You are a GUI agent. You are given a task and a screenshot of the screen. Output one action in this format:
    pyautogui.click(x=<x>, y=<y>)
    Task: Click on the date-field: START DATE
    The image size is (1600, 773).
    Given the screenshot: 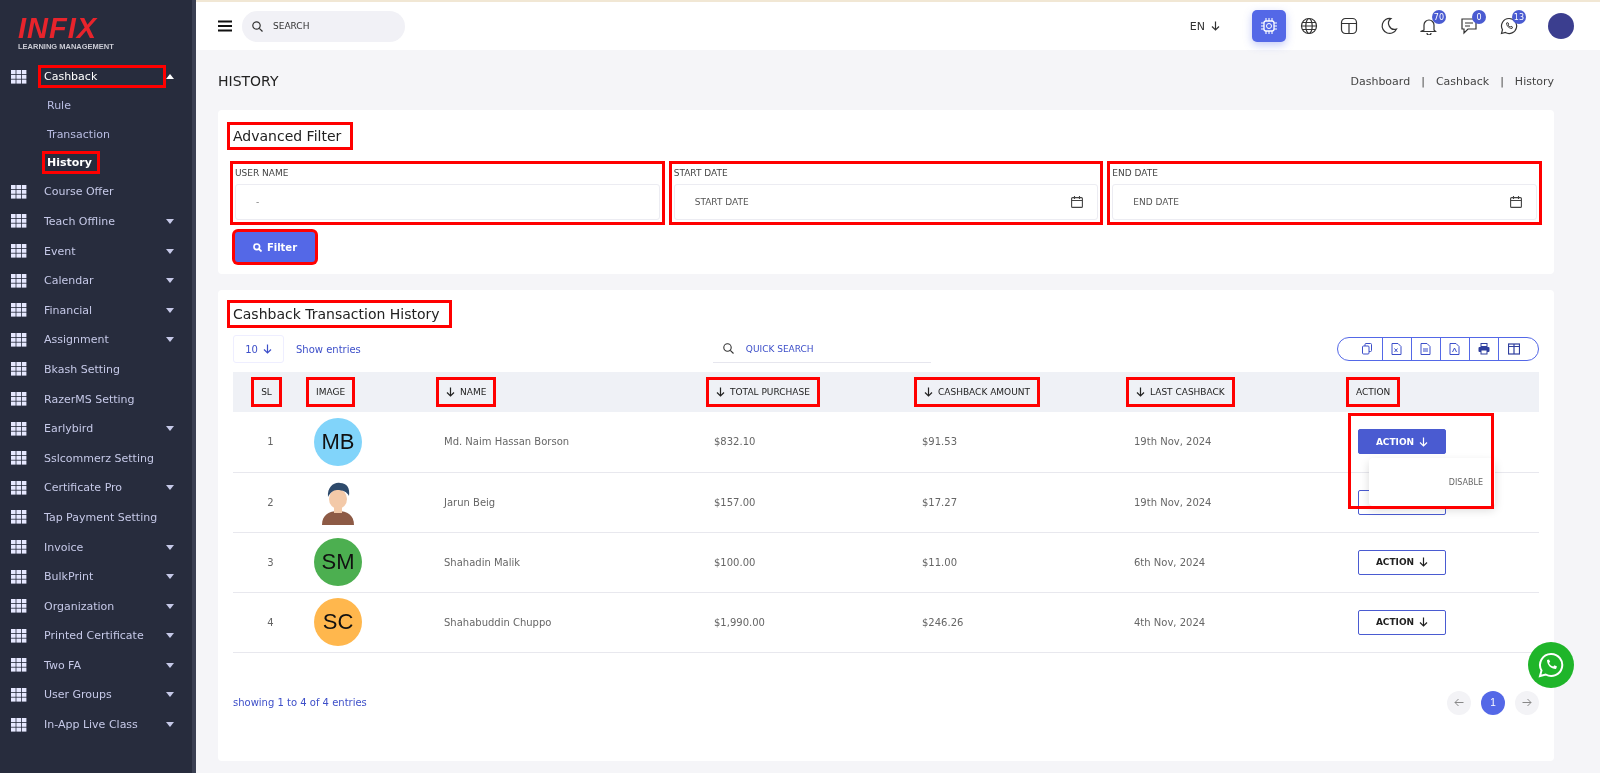 What is the action you would take?
    pyautogui.click(x=886, y=202)
    